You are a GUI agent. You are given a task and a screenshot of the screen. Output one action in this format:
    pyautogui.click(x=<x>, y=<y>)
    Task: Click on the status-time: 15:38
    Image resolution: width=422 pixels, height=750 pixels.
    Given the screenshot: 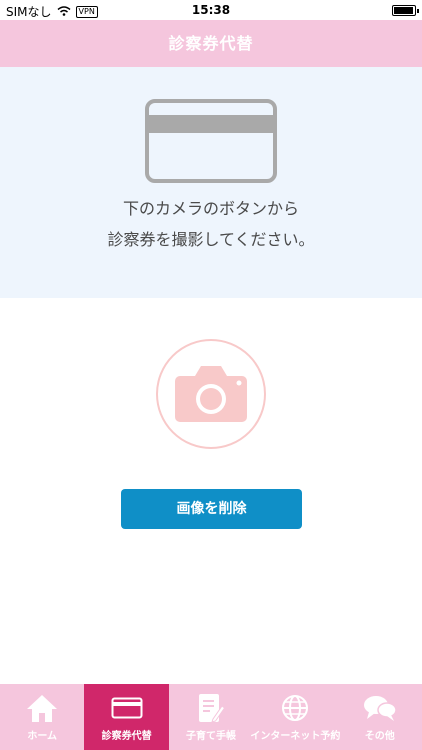 What is the action you would take?
    pyautogui.click(x=211, y=10)
    